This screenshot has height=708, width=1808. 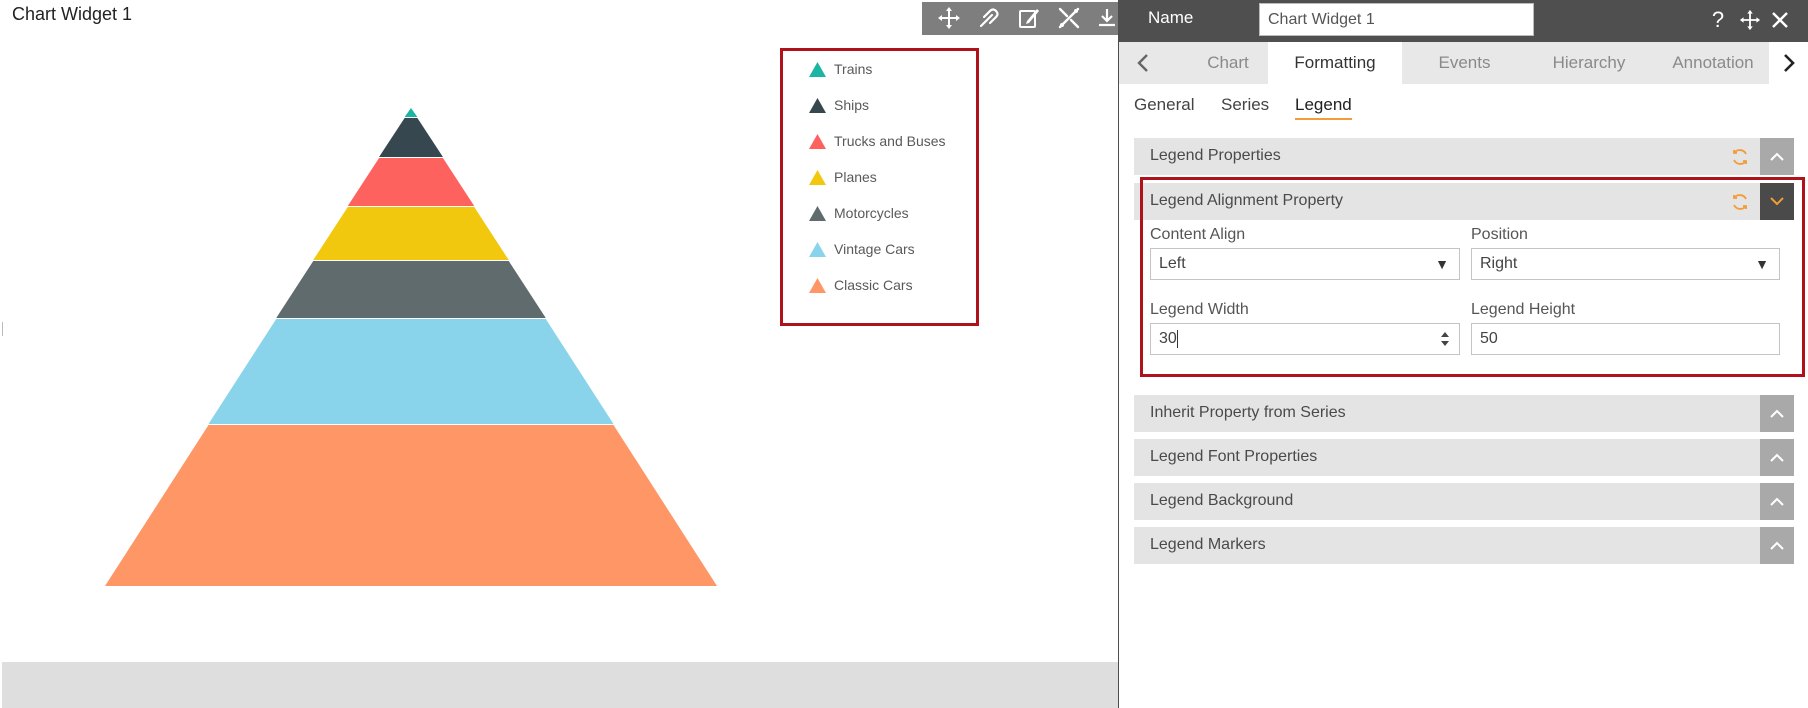 I want to click on tab-hierarchy: Hierarchy, so click(x=1589, y=63).